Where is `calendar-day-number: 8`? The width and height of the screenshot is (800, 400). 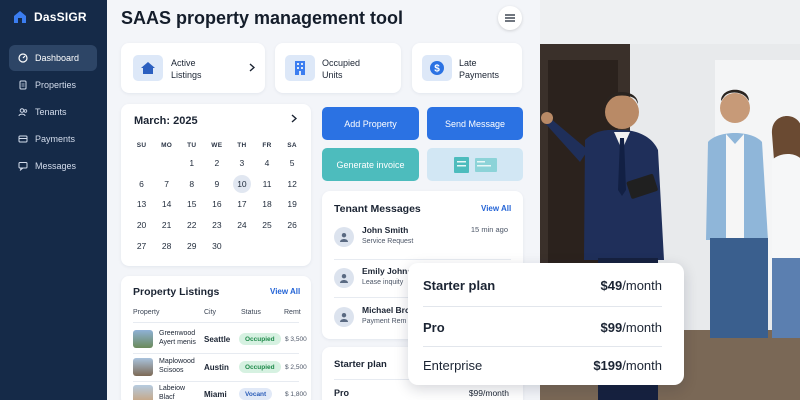
calendar-day-number: 8 is located at coordinates (192, 183).